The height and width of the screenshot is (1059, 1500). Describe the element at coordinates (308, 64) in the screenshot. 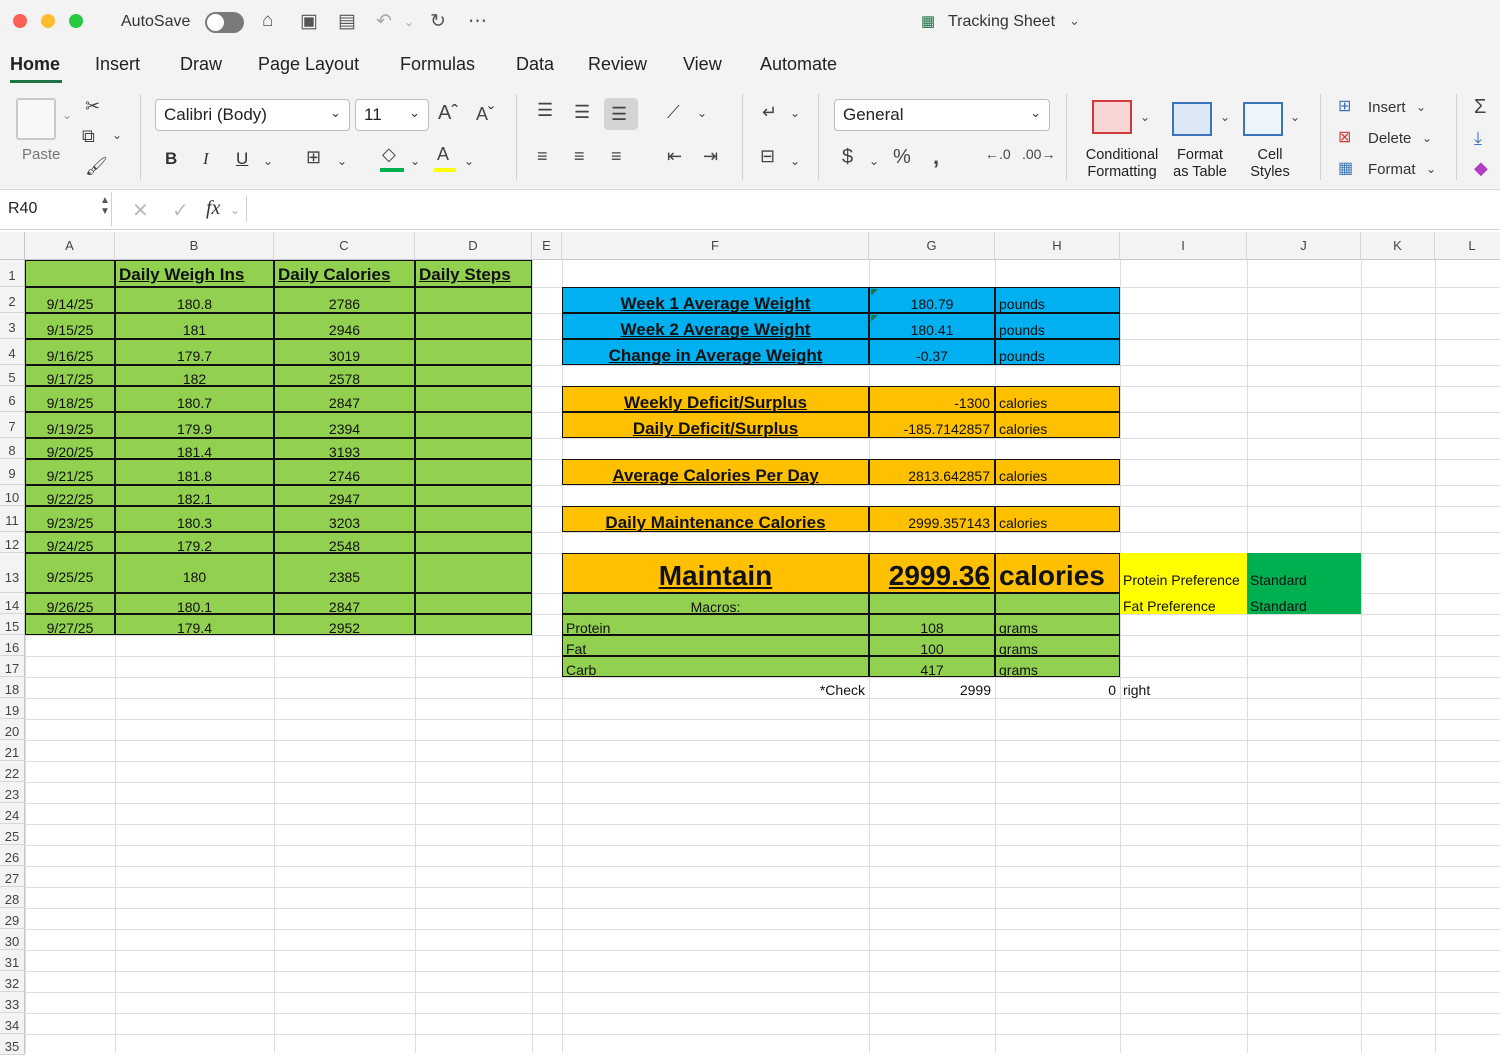

I see `tab-page-layout: Page Layout` at that location.